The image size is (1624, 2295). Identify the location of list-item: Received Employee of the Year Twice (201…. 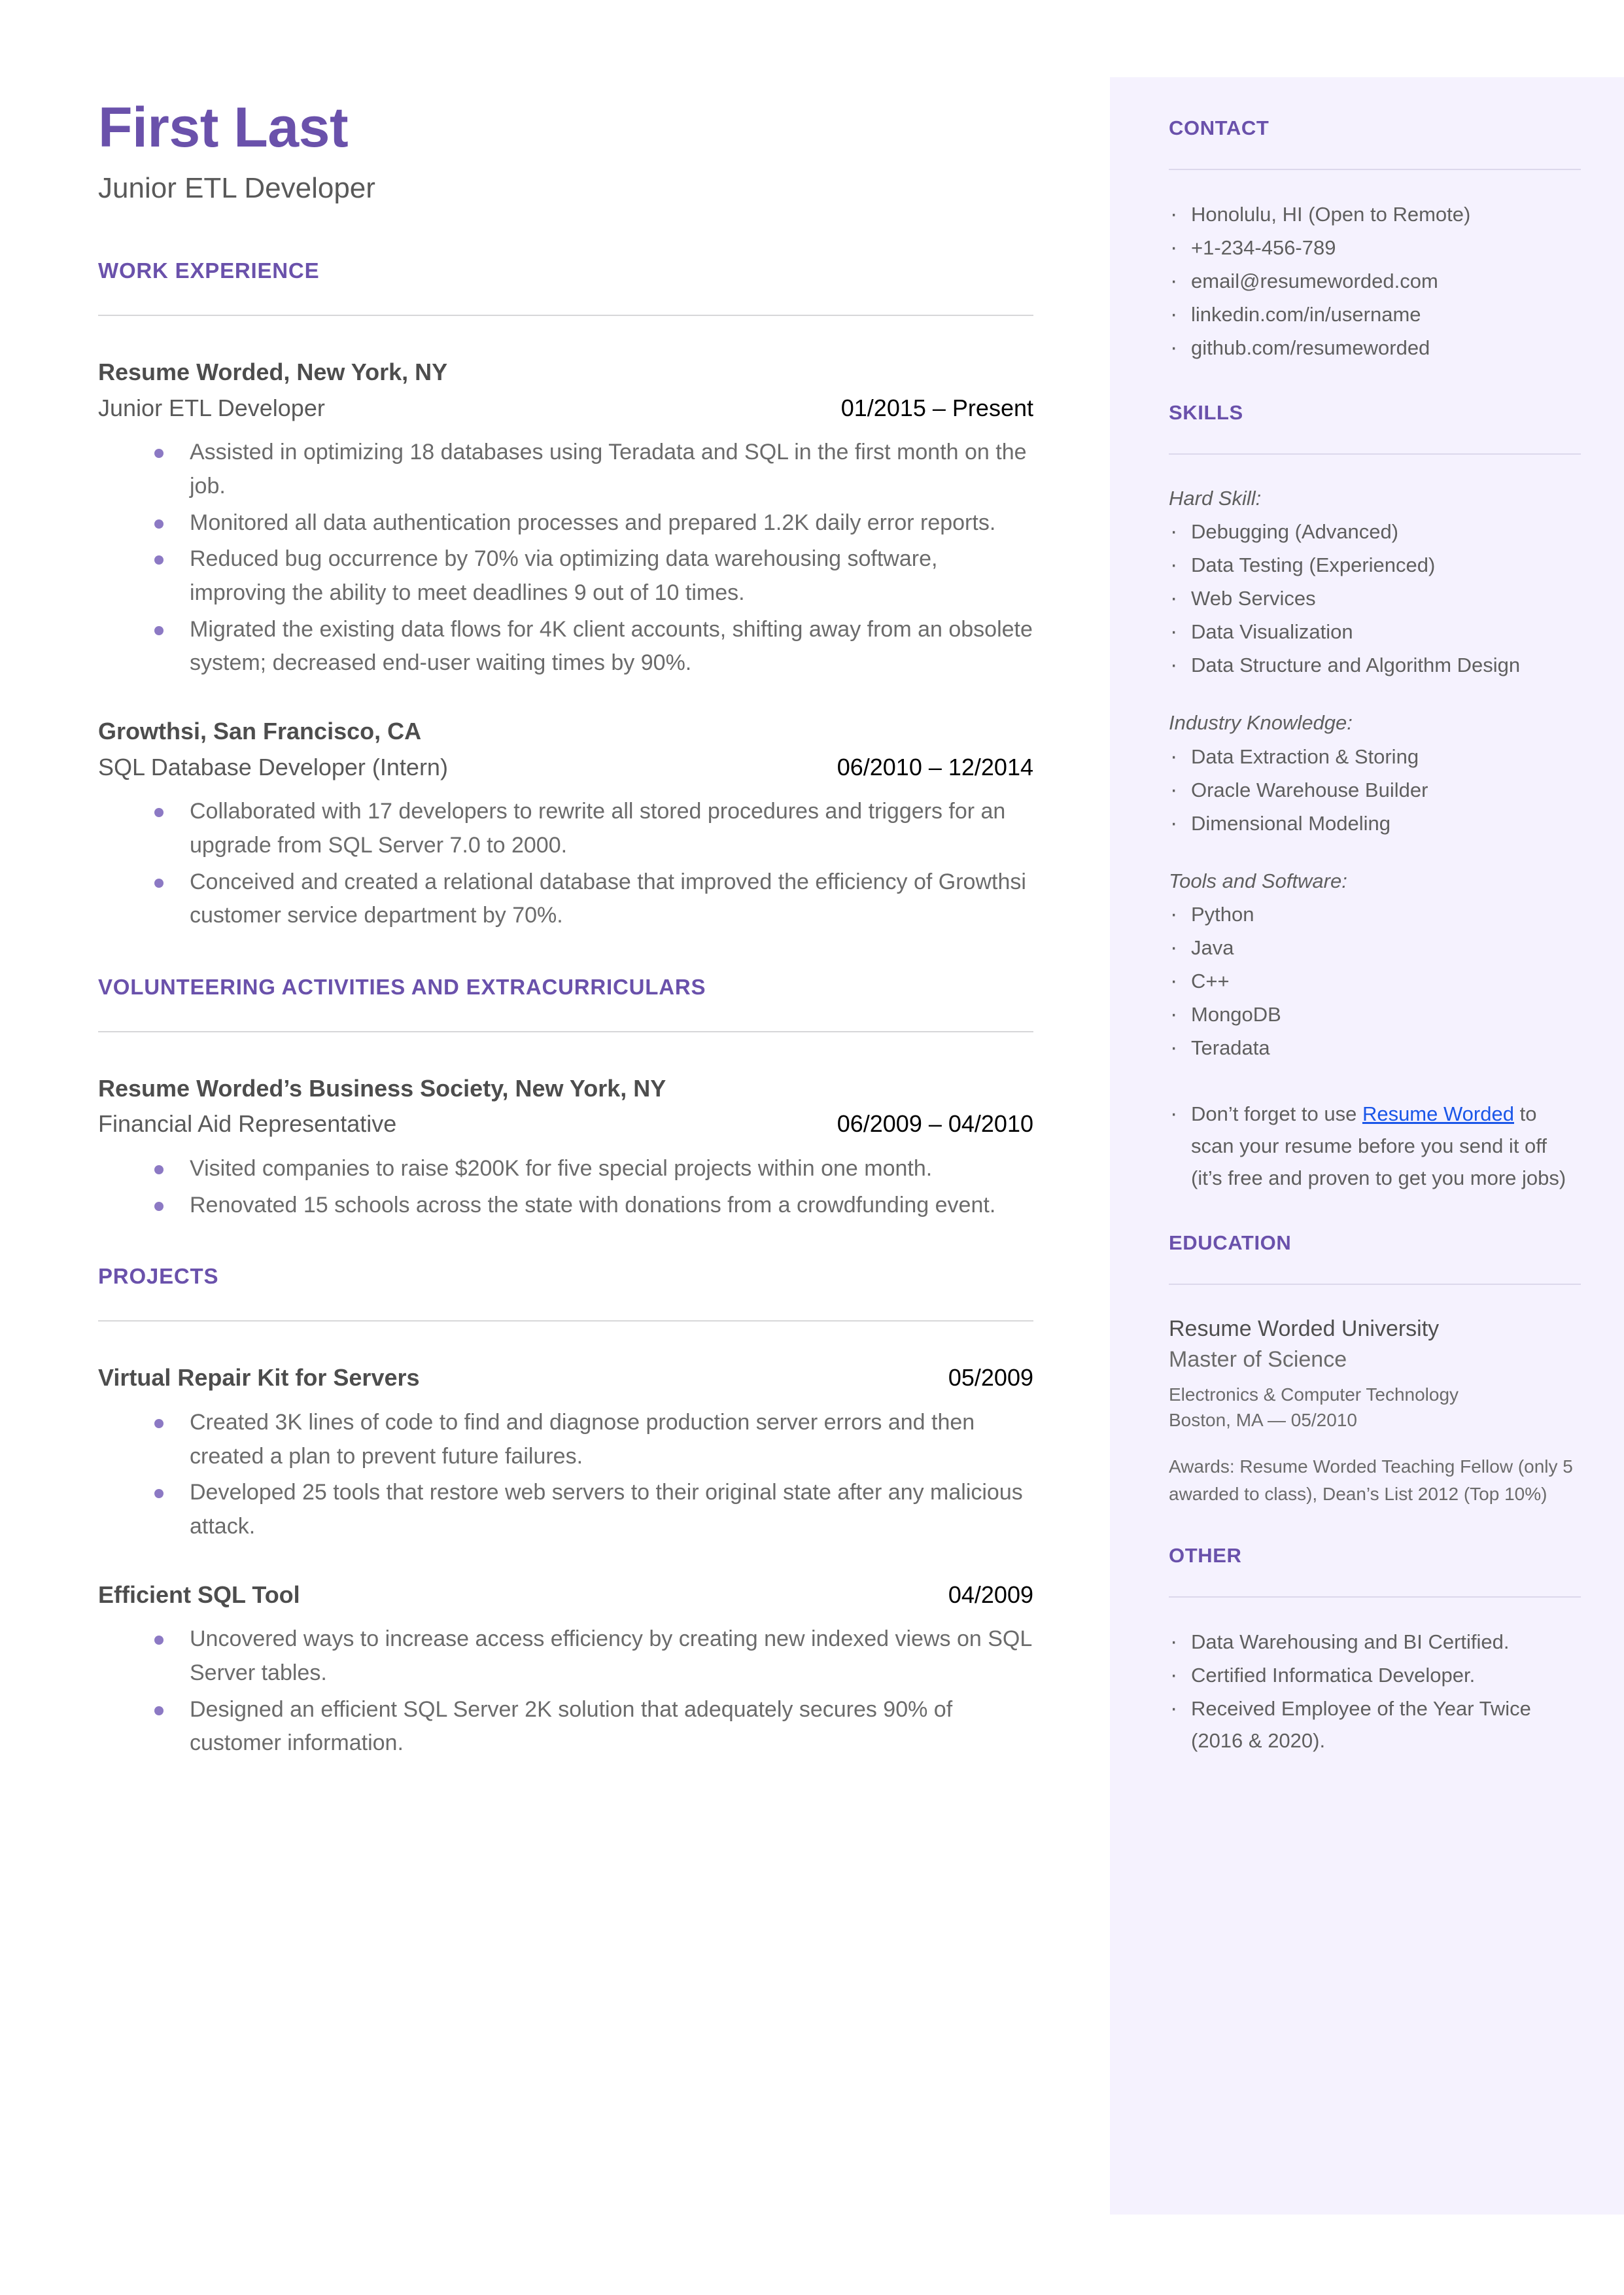
(1375, 1724).